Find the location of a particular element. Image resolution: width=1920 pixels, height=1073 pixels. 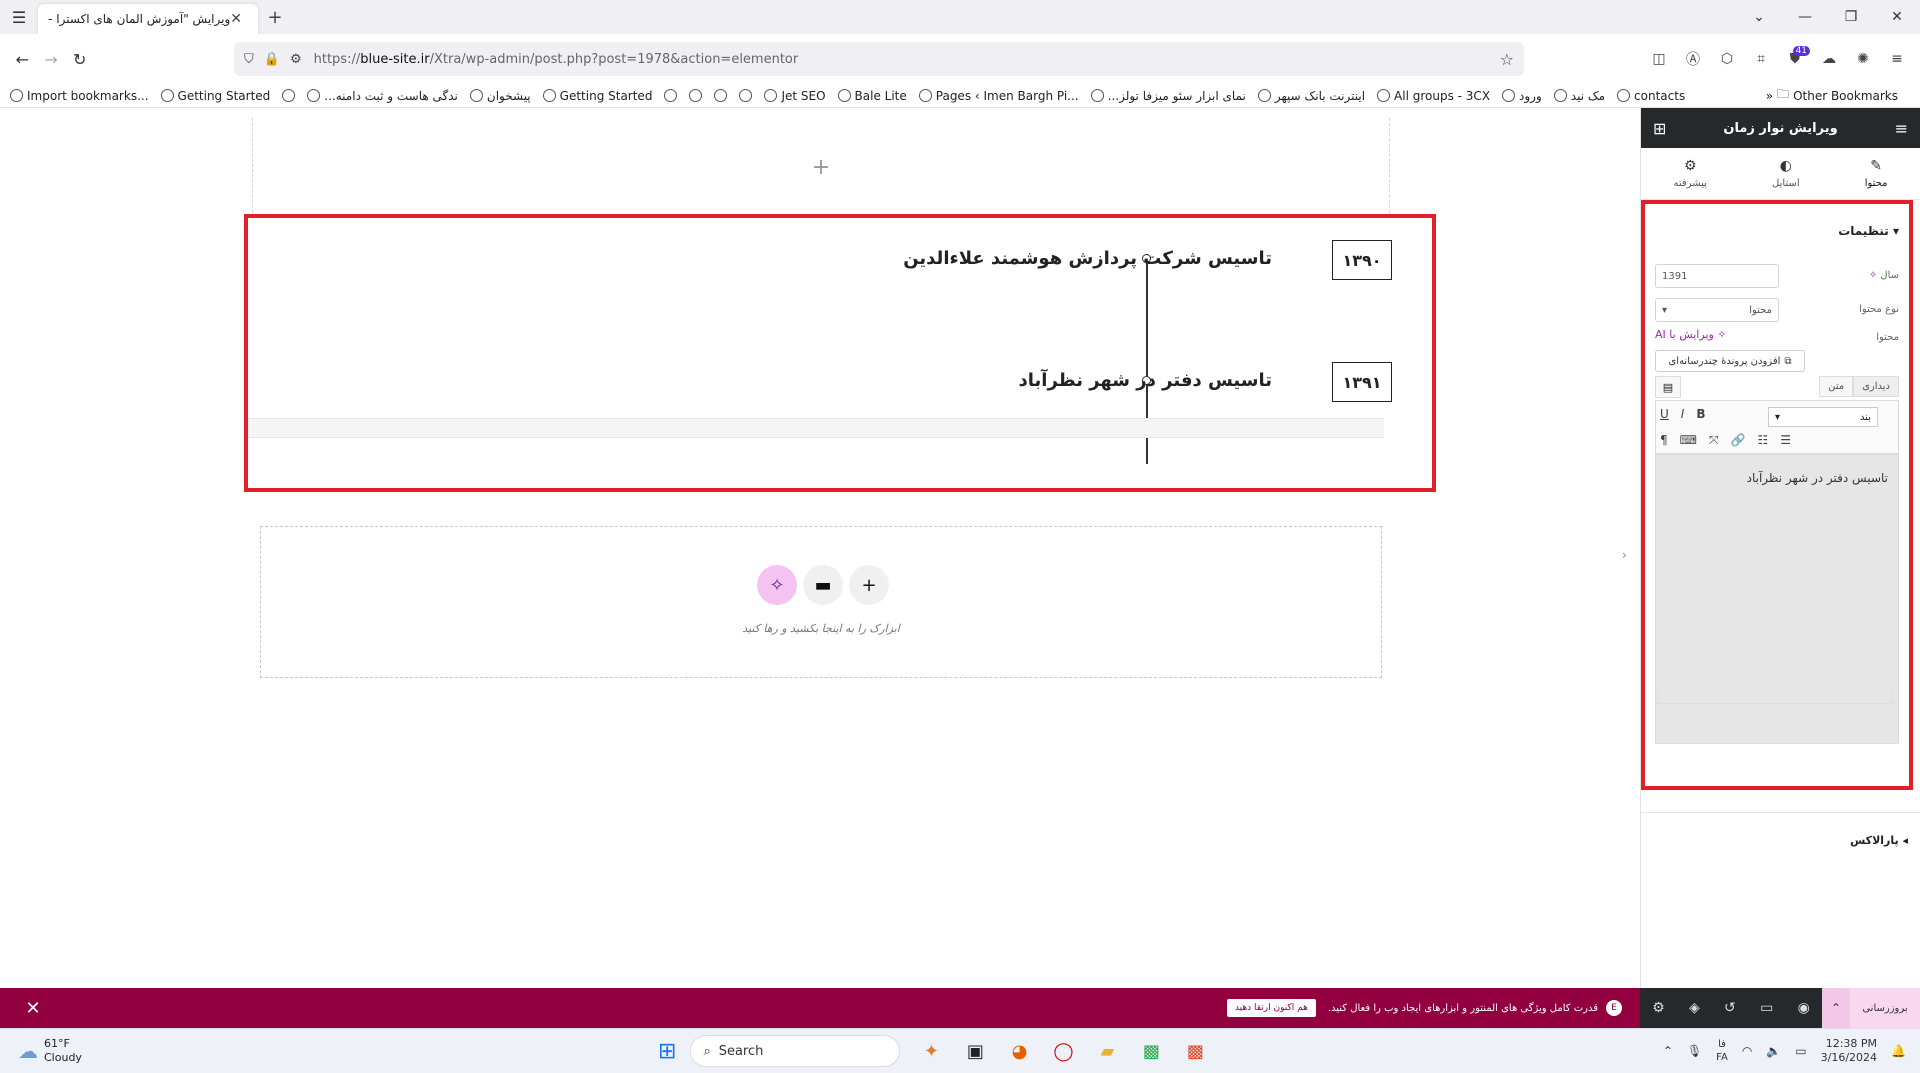

history-icon: ↺ is located at coordinates (1730, 1008).